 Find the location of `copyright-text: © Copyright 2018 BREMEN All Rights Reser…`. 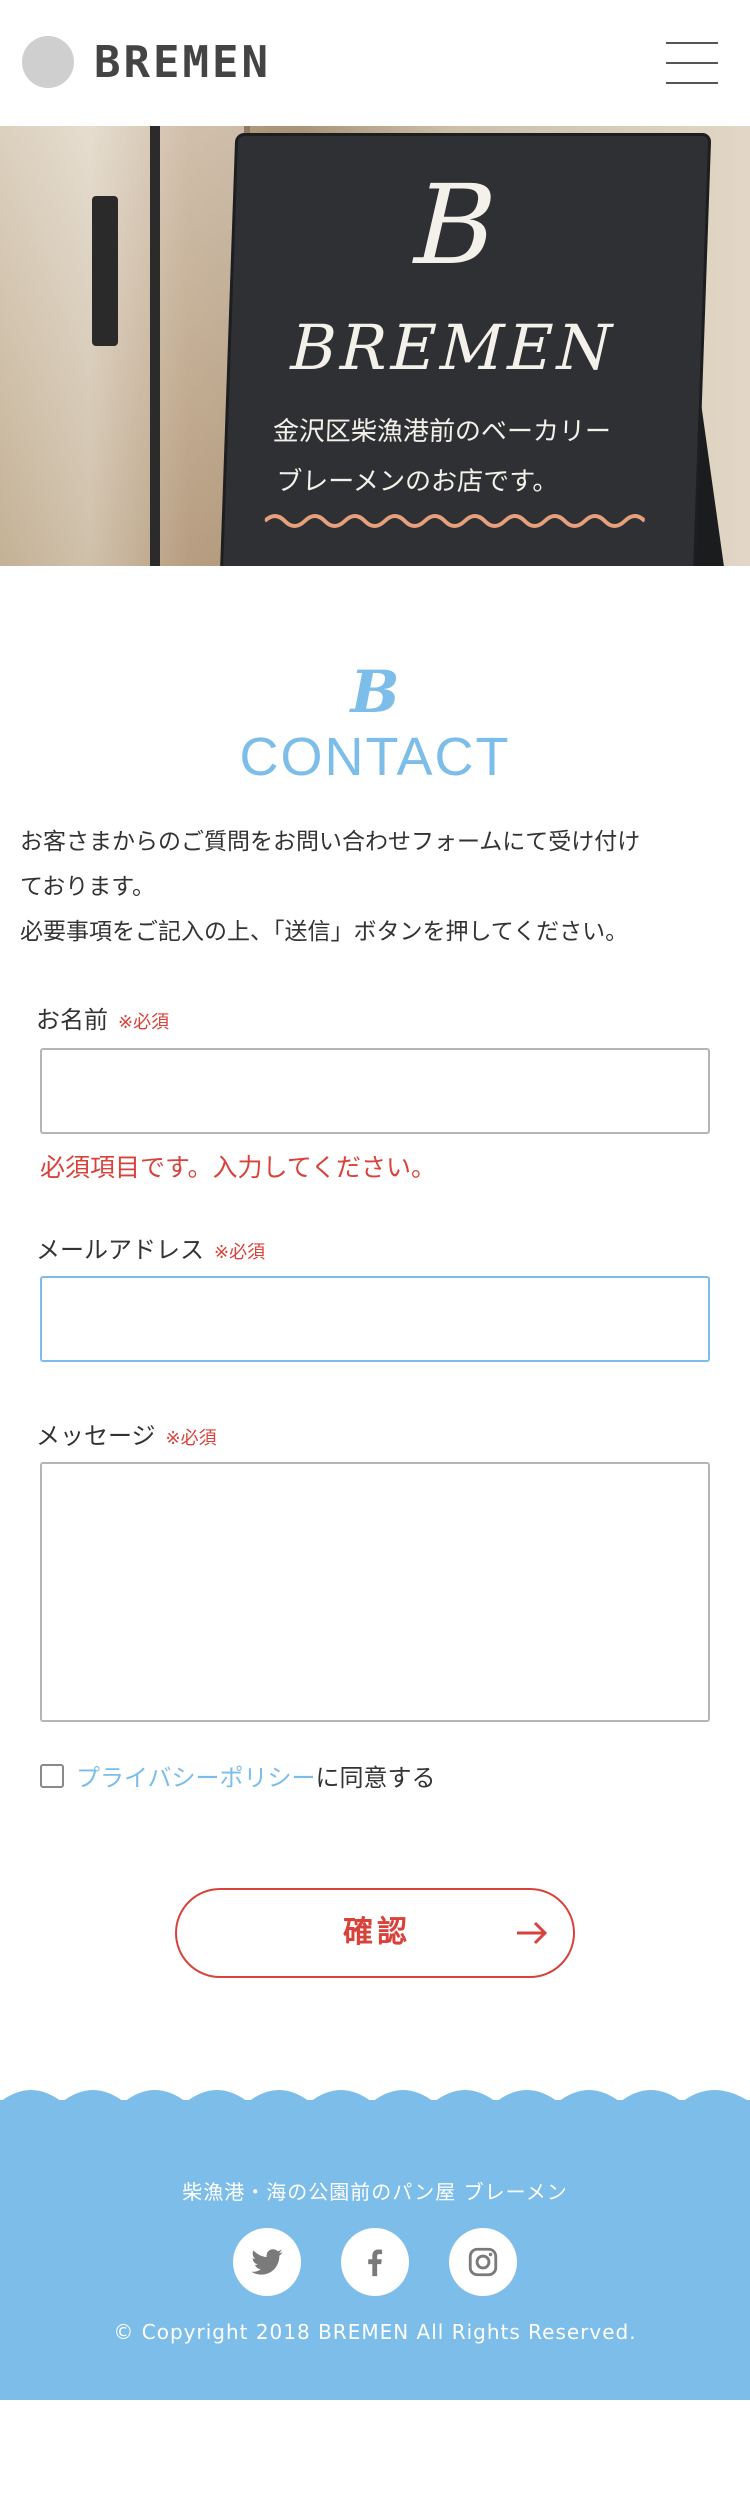

copyright-text: © Copyright 2018 BREMEN All Rights Reser… is located at coordinates (375, 2332).